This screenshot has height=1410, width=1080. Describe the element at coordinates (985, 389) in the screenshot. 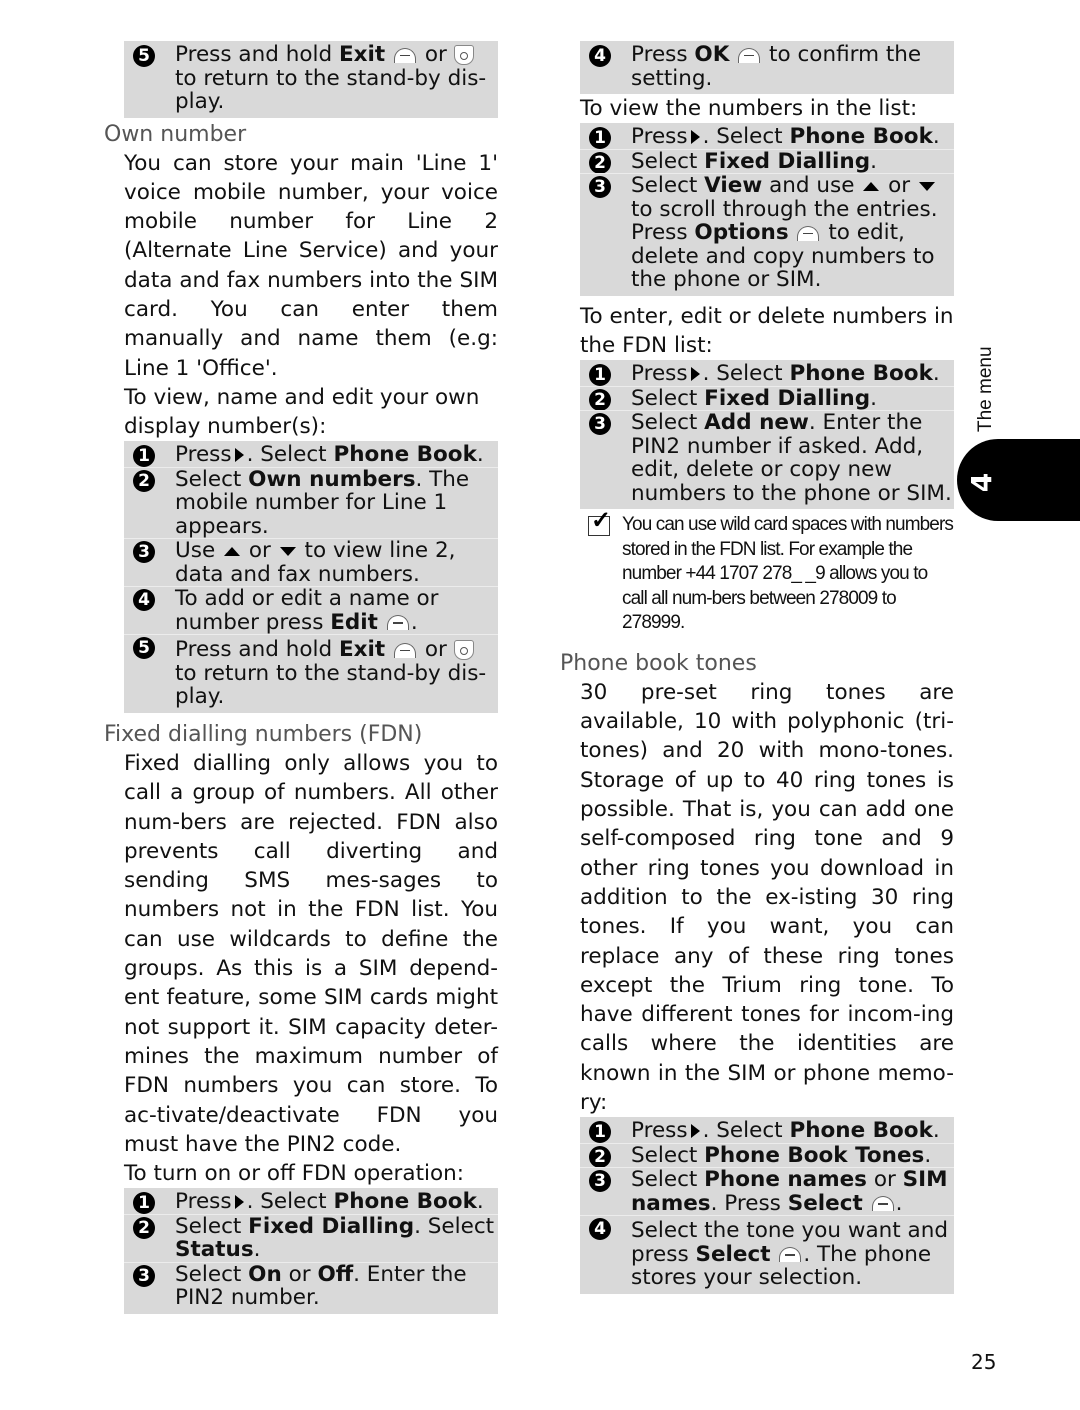

I see `chapter-side-label: The menu` at that location.